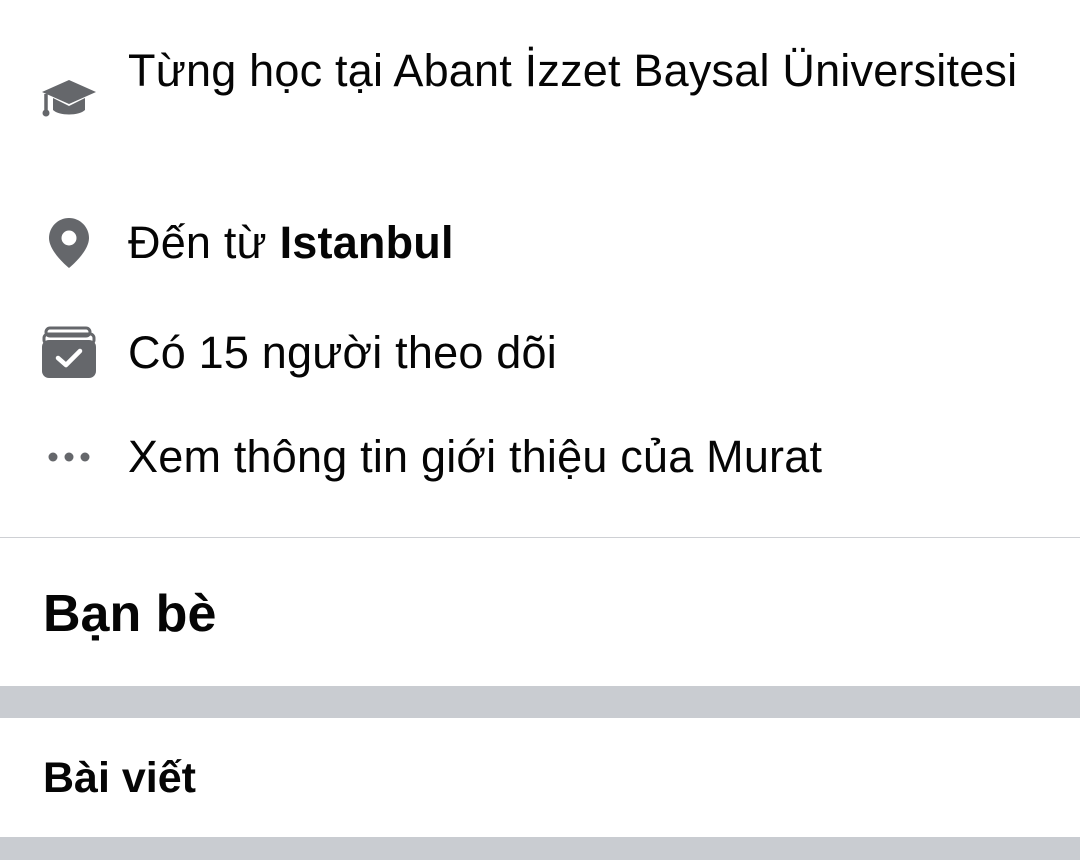  Describe the element at coordinates (69, 243) in the screenshot. I see `location-pin-icon` at that location.